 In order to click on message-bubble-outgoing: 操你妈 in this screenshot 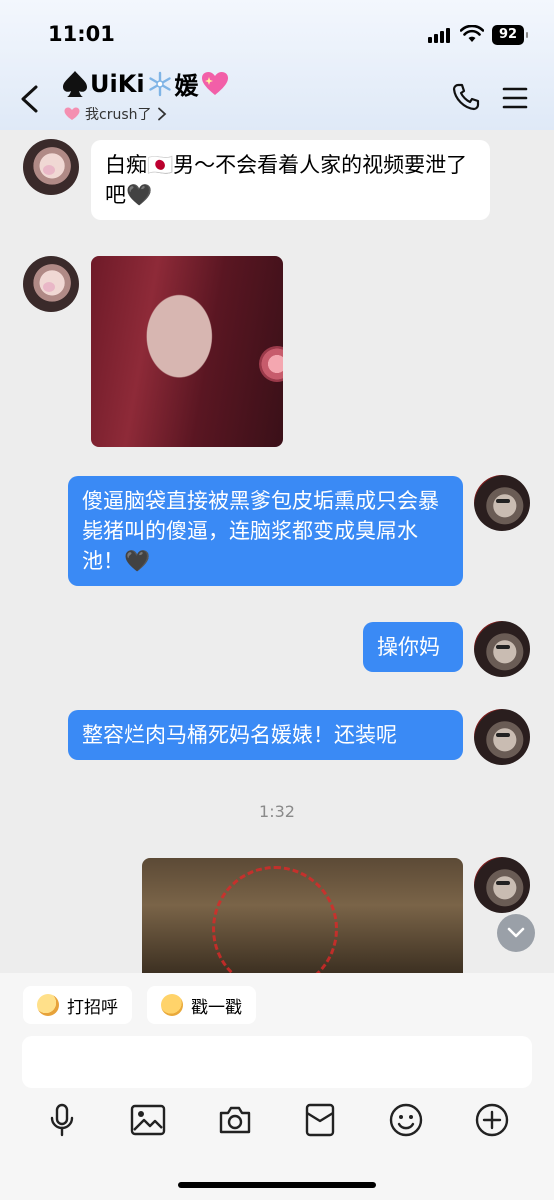, I will do `click(413, 647)`.